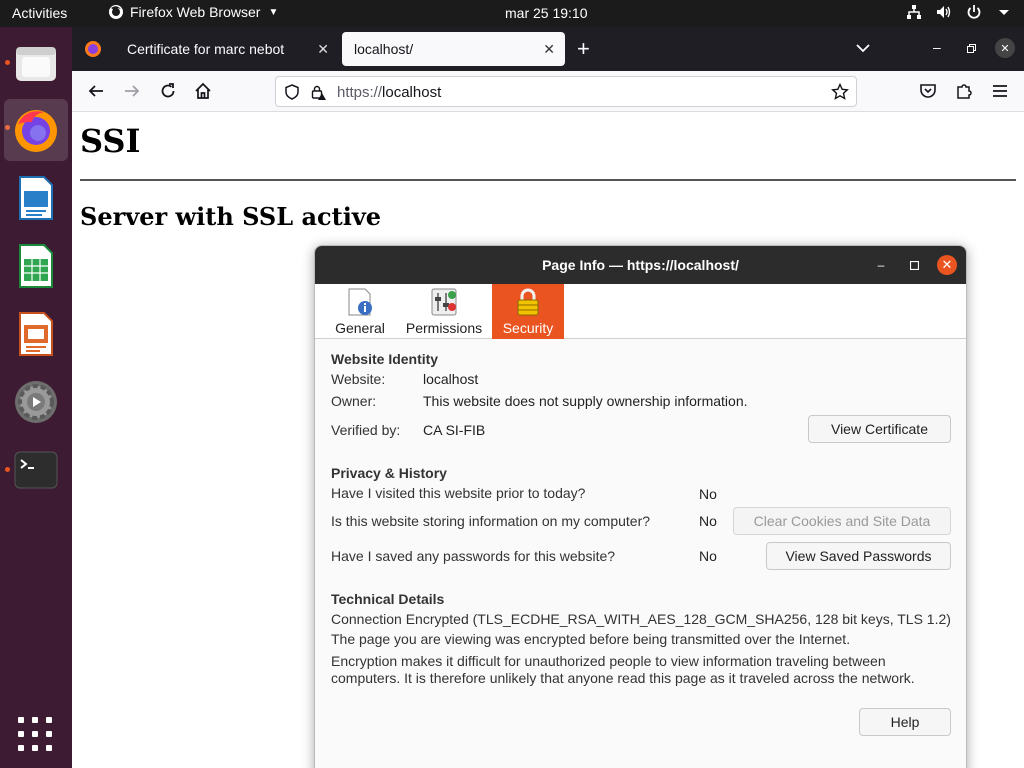 The height and width of the screenshot is (768, 1024). Describe the element at coordinates (583, 49) in the screenshot. I see `new-tab-button: +` at that location.